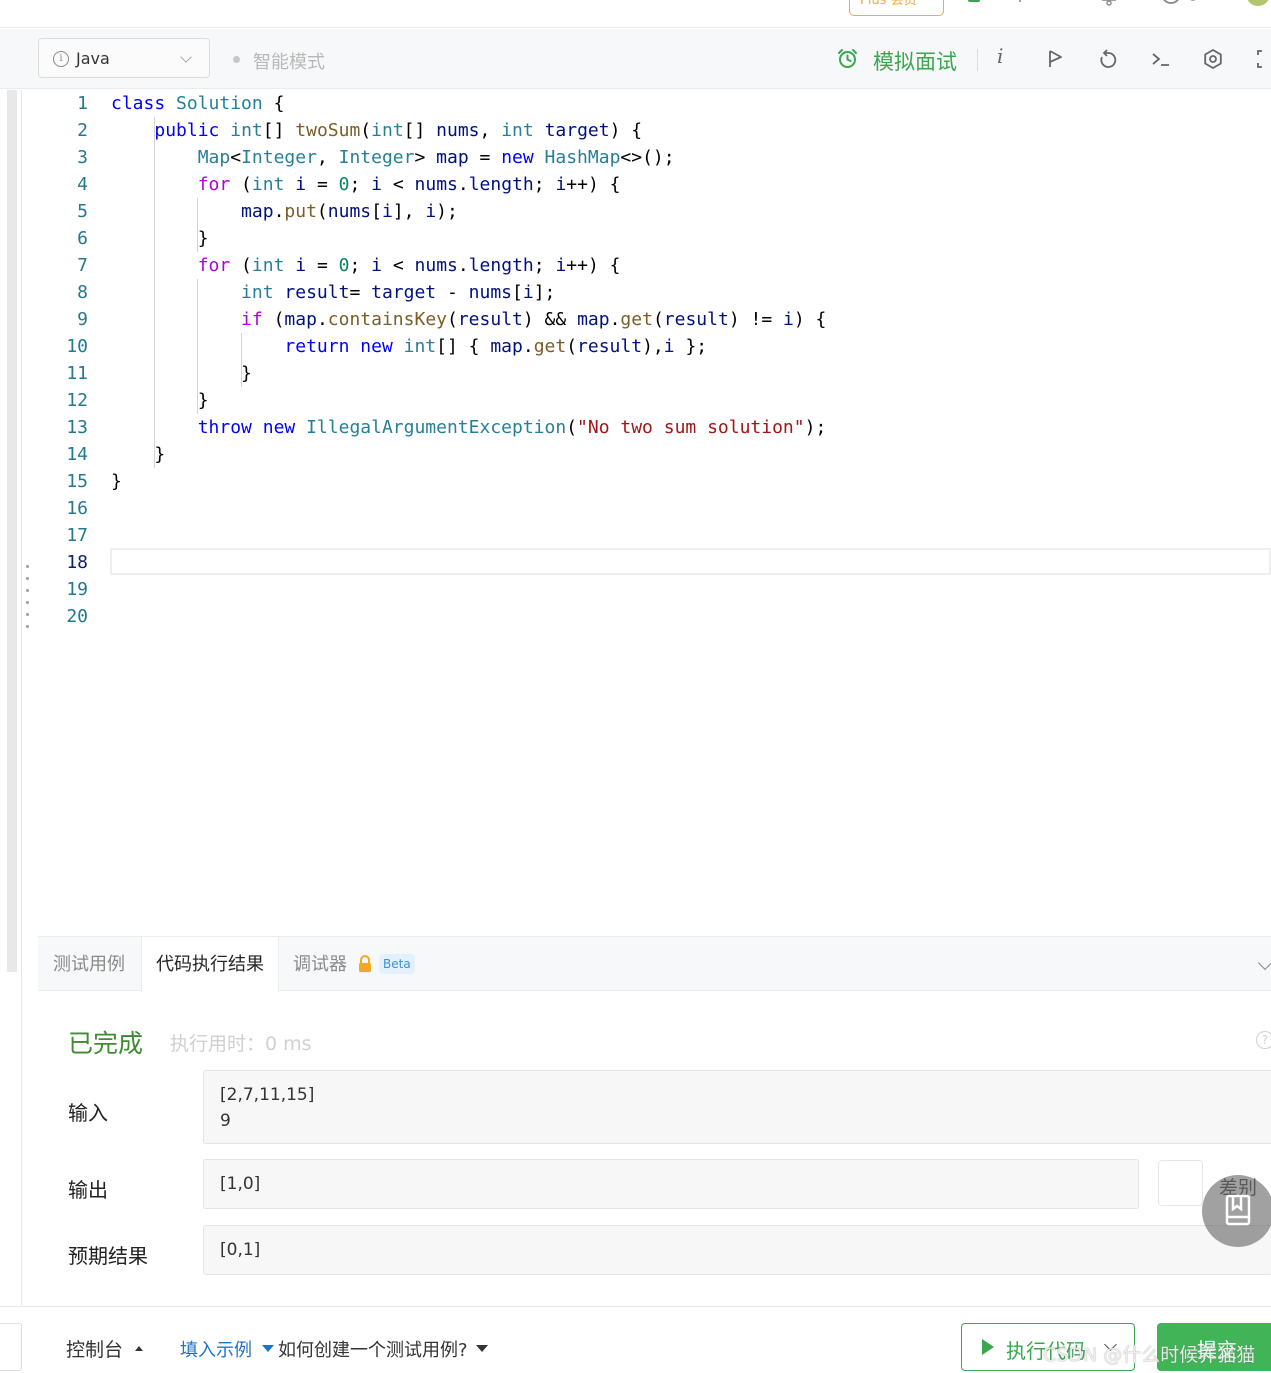 This screenshot has width=1271, height=1373. What do you see at coordinates (236, 59) in the screenshot?
I see `smart-mode-dot` at bounding box center [236, 59].